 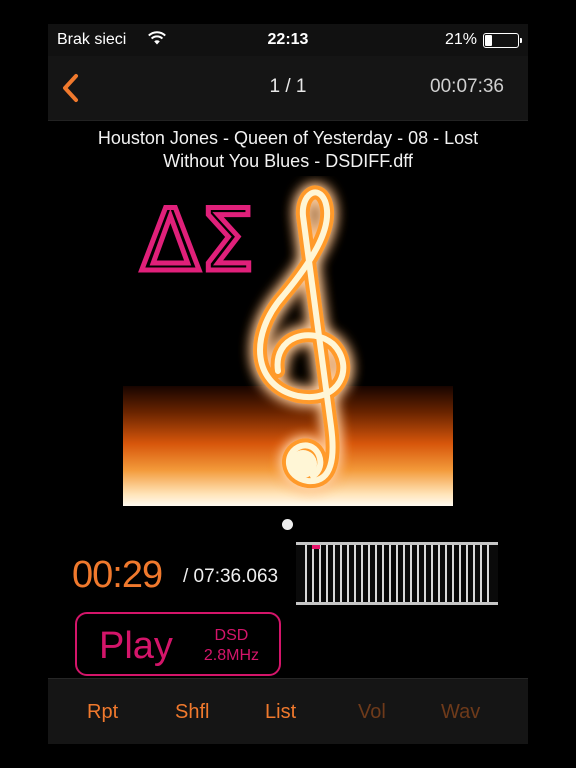 What do you see at coordinates (231, 655) in the screenshot?
I see `sample-rate: 2.8MHz` at bounding box center [231, 655].